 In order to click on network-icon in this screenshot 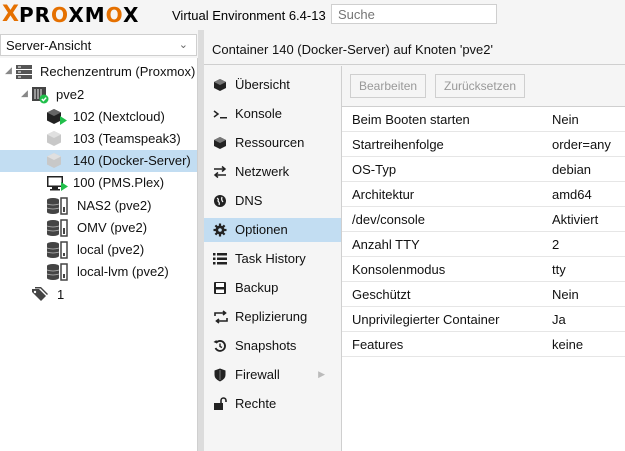, I will do `click(220, 172)`.